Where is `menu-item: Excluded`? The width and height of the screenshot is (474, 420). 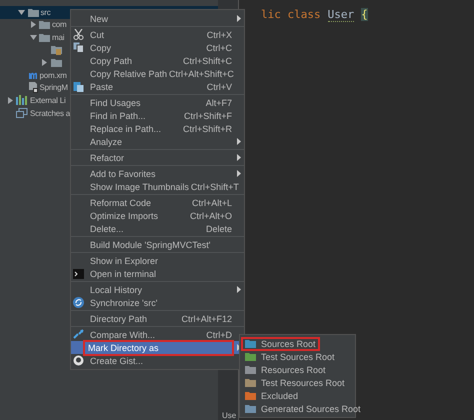
menu-item: Excluded is located at coordinates (279, 395).